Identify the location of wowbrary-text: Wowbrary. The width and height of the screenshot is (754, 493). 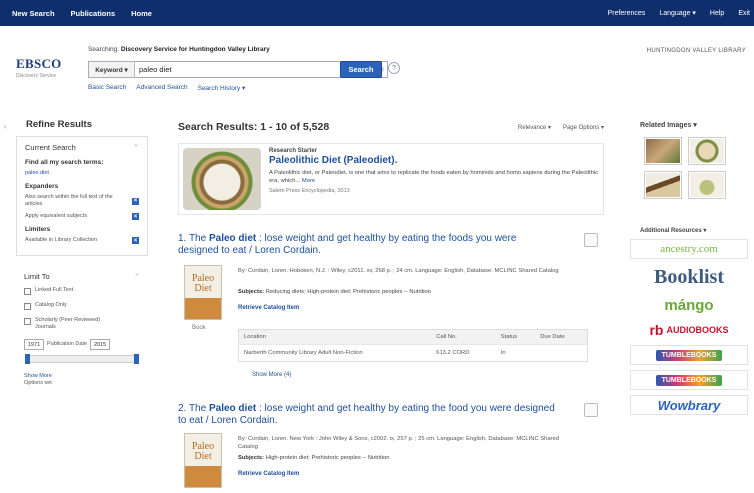
(689, 405).